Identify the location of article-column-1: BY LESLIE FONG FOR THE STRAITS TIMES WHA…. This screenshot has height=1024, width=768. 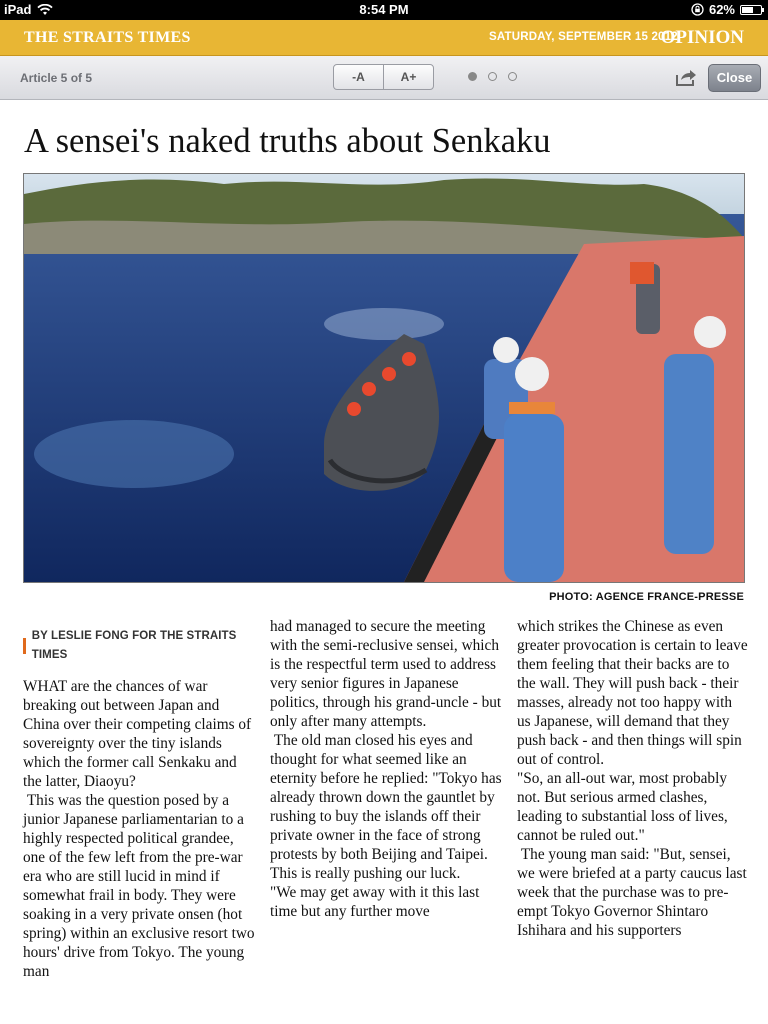
(139, 799).